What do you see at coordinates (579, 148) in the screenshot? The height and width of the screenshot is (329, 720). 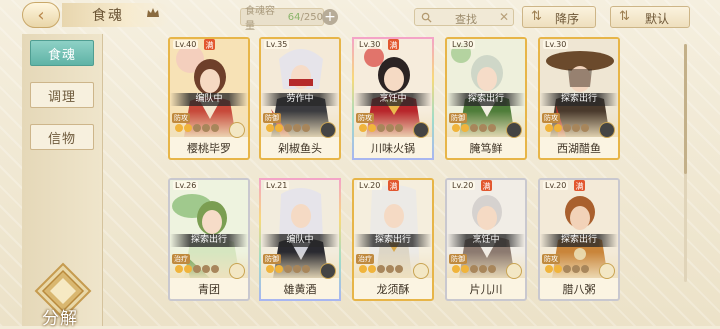 I see `card-name: 西湖醋鱼` at bounding box center [579, 148].